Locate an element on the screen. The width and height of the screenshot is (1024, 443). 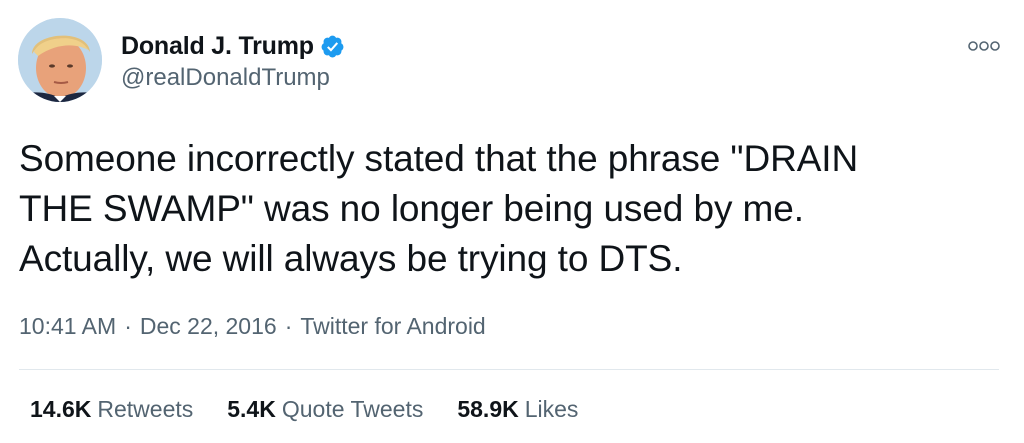
quote-tweets-label: Quote Tweets is located at coordinates (352, 409).